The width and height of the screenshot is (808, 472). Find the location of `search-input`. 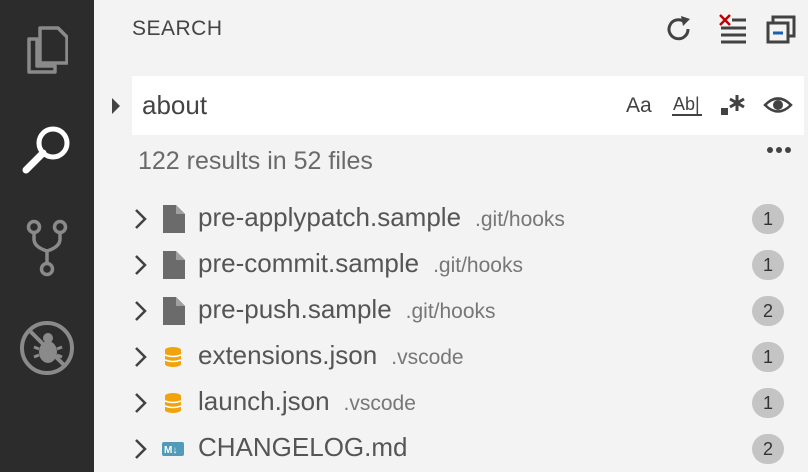

search-input is located at coordinates (372, 105).